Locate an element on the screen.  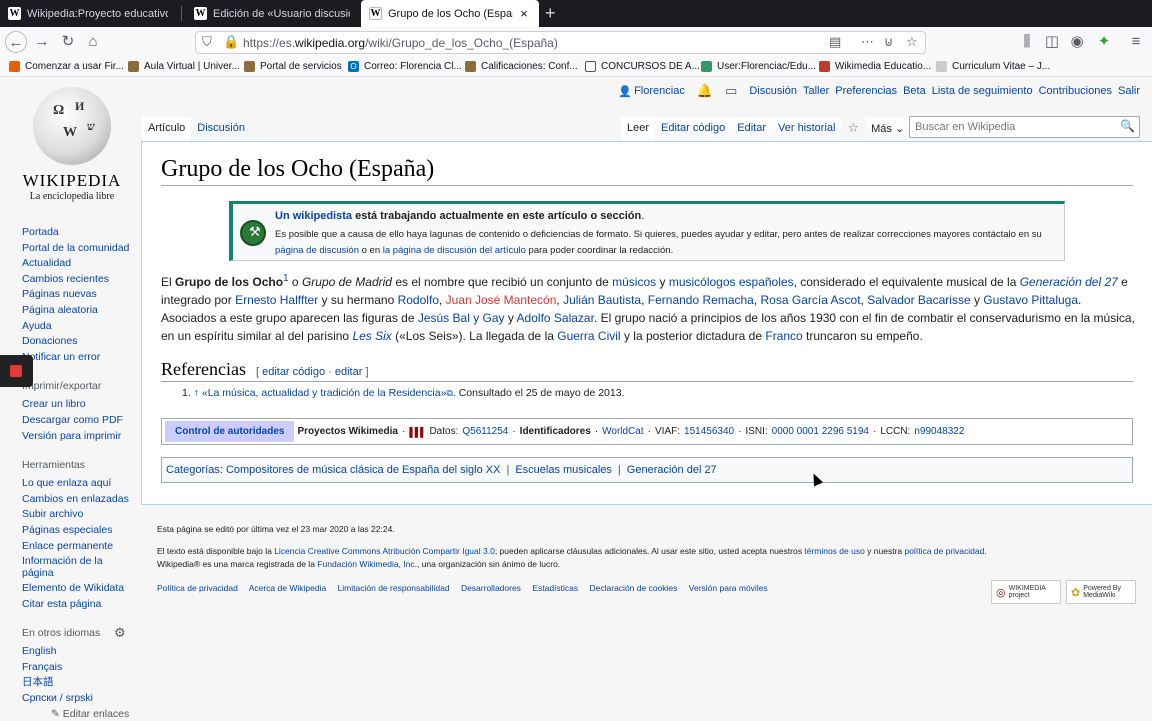
personal-link-discusion: Discusión is located at coordinates (773, 91).